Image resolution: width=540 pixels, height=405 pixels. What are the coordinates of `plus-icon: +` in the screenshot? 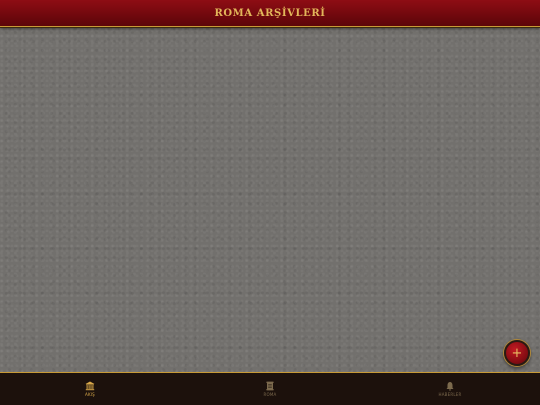 It's located at (517, 353).